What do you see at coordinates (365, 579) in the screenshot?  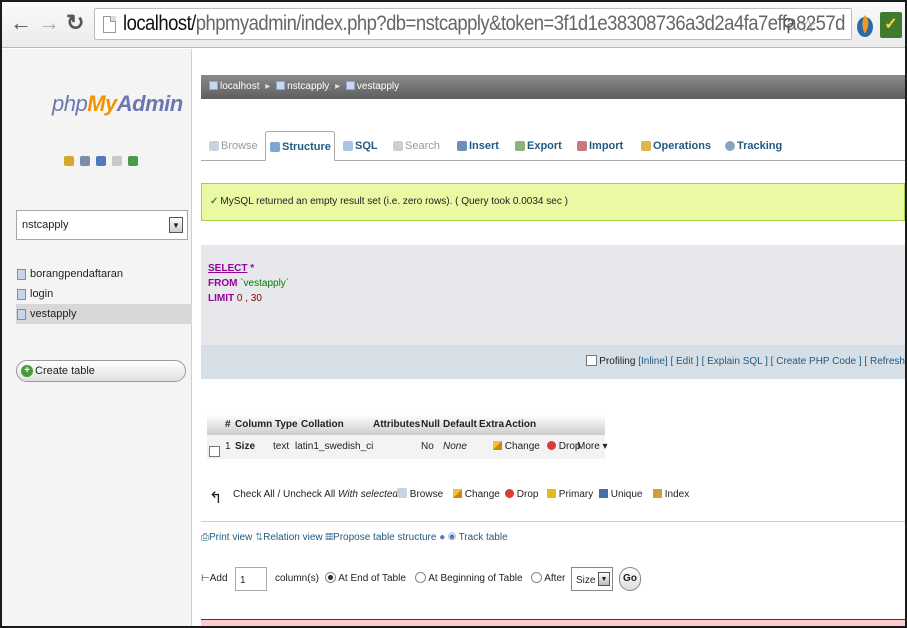 I see `at-end-option: At End of Table` at bounding box center [365, 579].